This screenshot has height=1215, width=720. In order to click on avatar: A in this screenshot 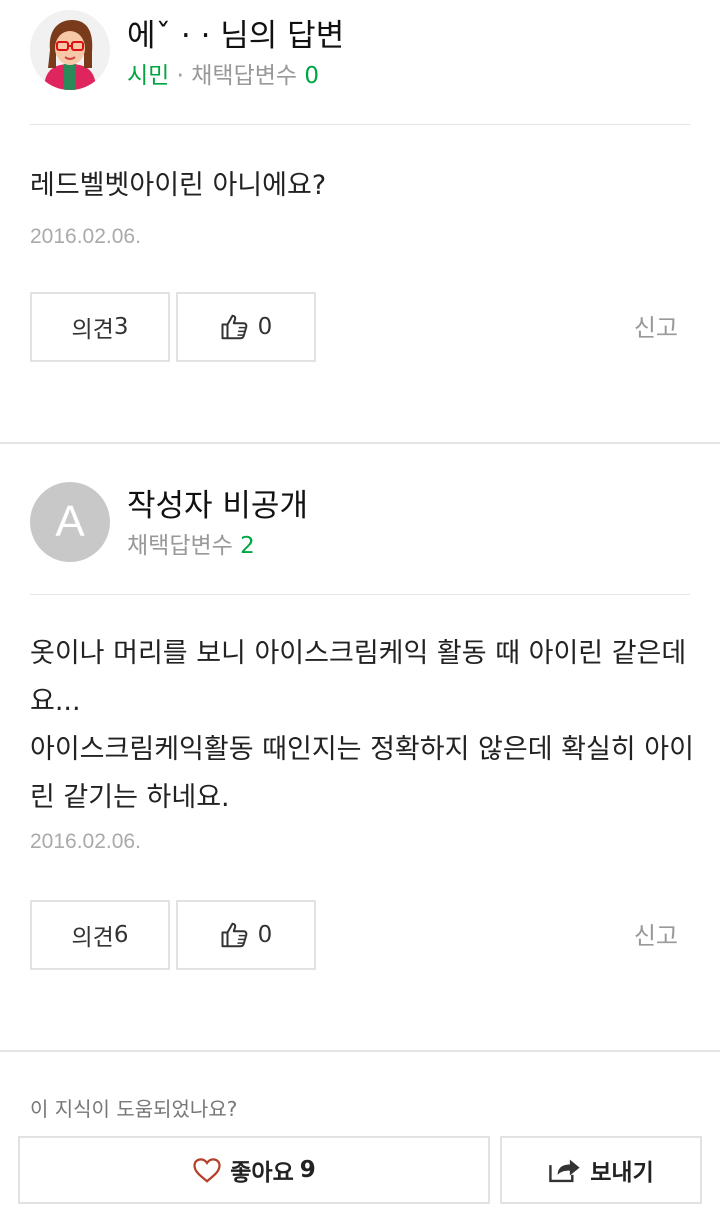, I will do `click(70, 522)`.